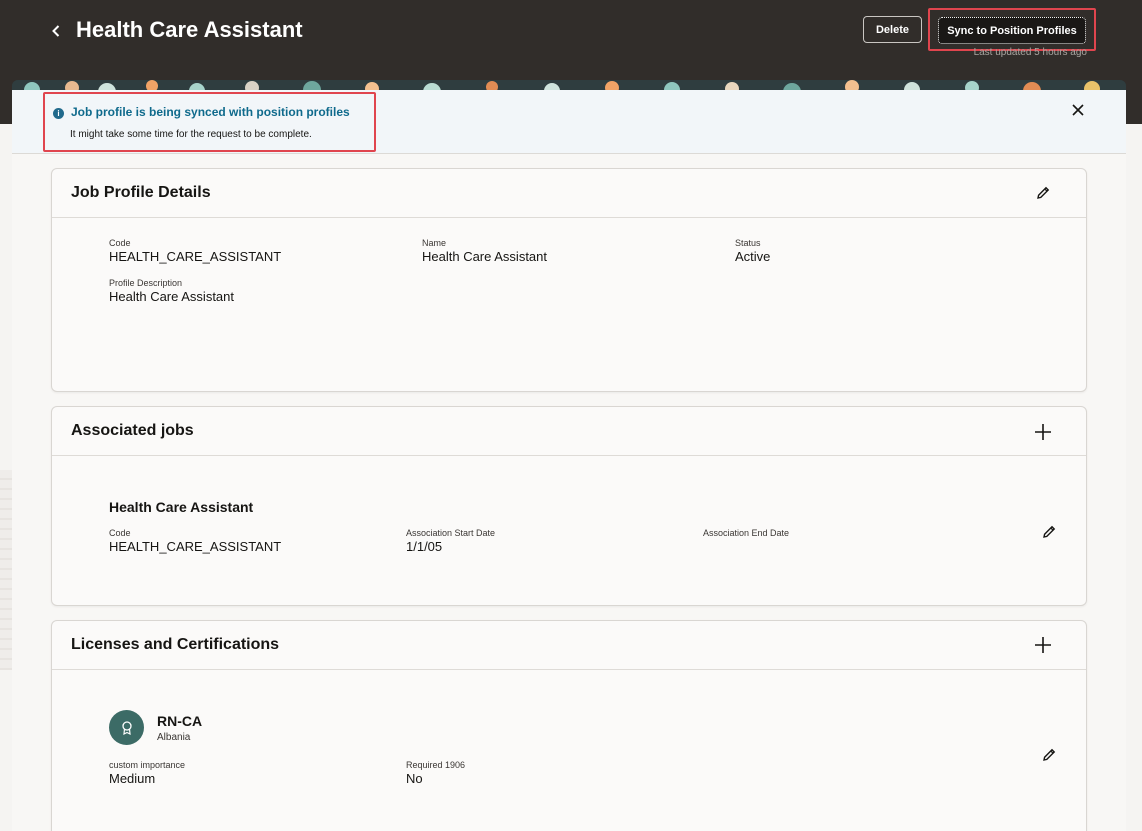 The width and height of the screenshot is (1142, 831). I want to click on field-association-end-date: Association End Date, so click(746, 533).